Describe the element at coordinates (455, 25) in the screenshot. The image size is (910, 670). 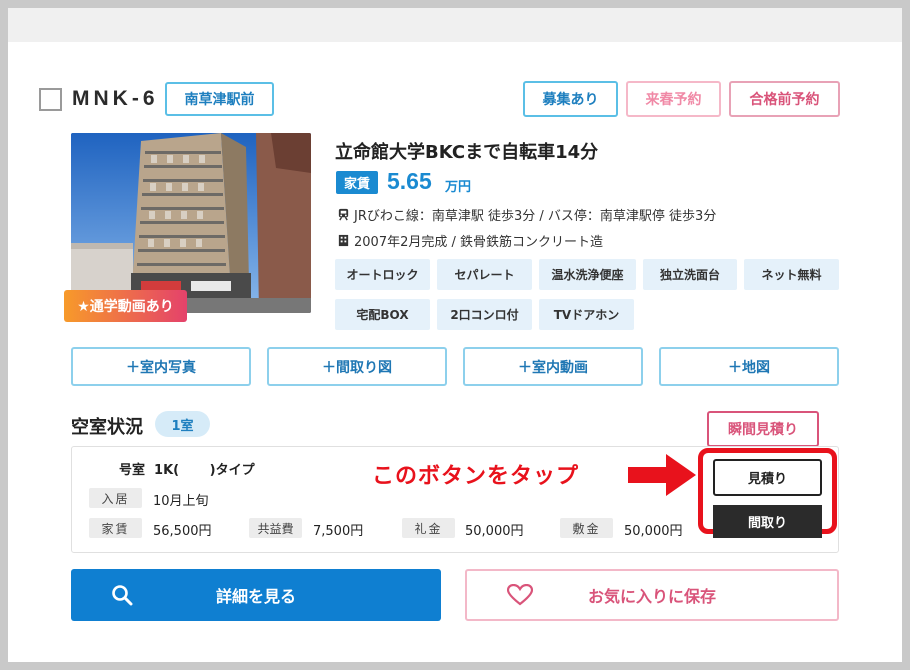
I see `top-bar` at that location.